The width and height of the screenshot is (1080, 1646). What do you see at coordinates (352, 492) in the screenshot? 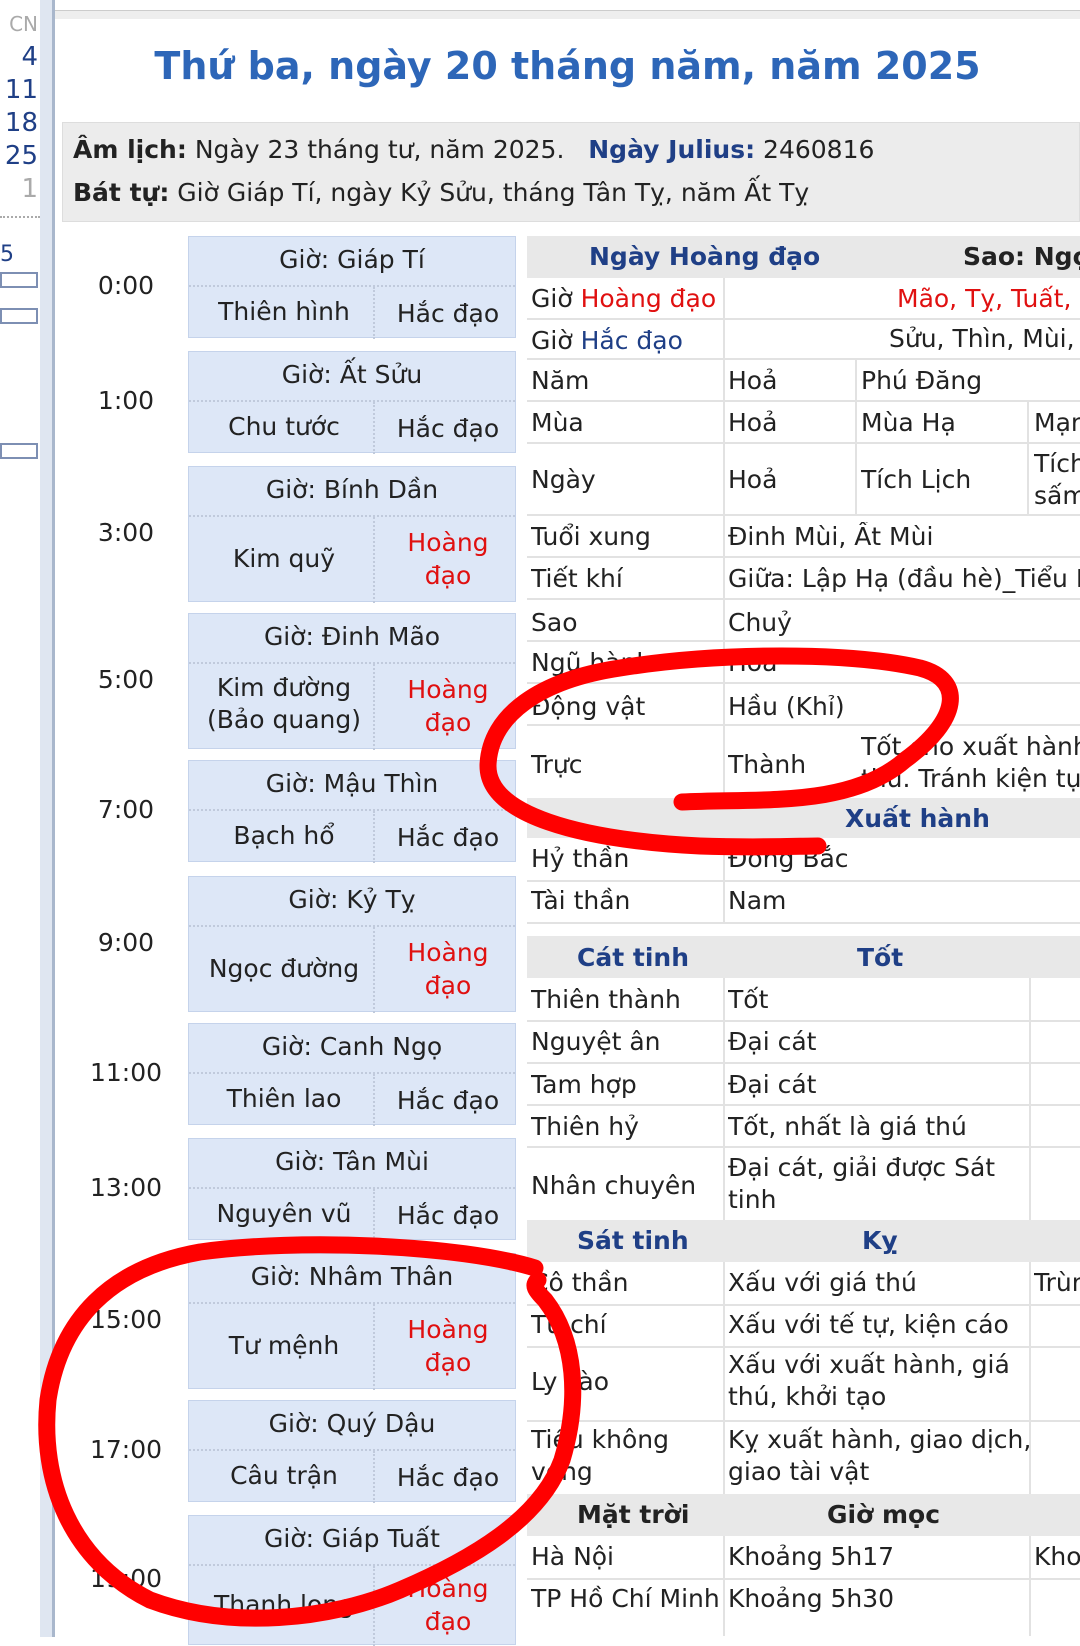
I see `hour-name: Giờ: Bính Dần` at bounding box center [352, 492].